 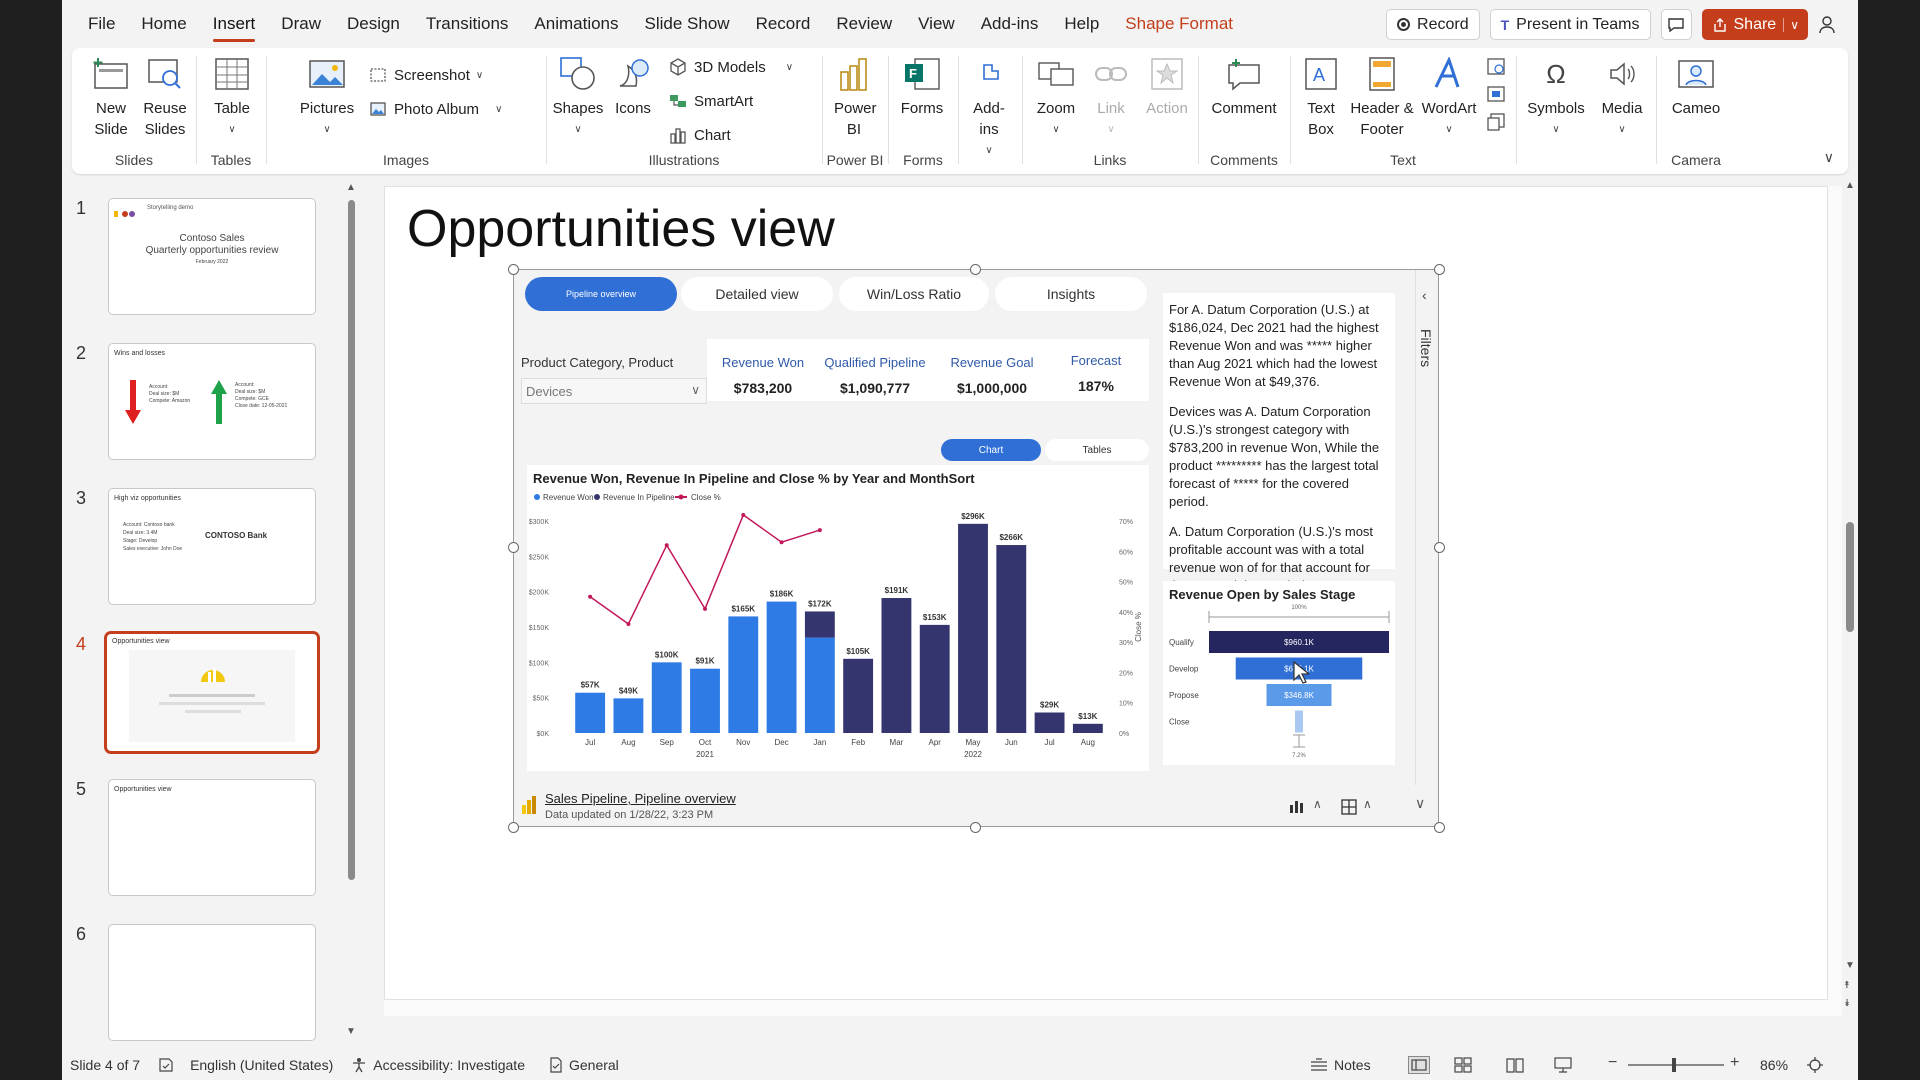 I want to click on 3d-models-button: 3D Models ∨, so click(x=730, y=67).